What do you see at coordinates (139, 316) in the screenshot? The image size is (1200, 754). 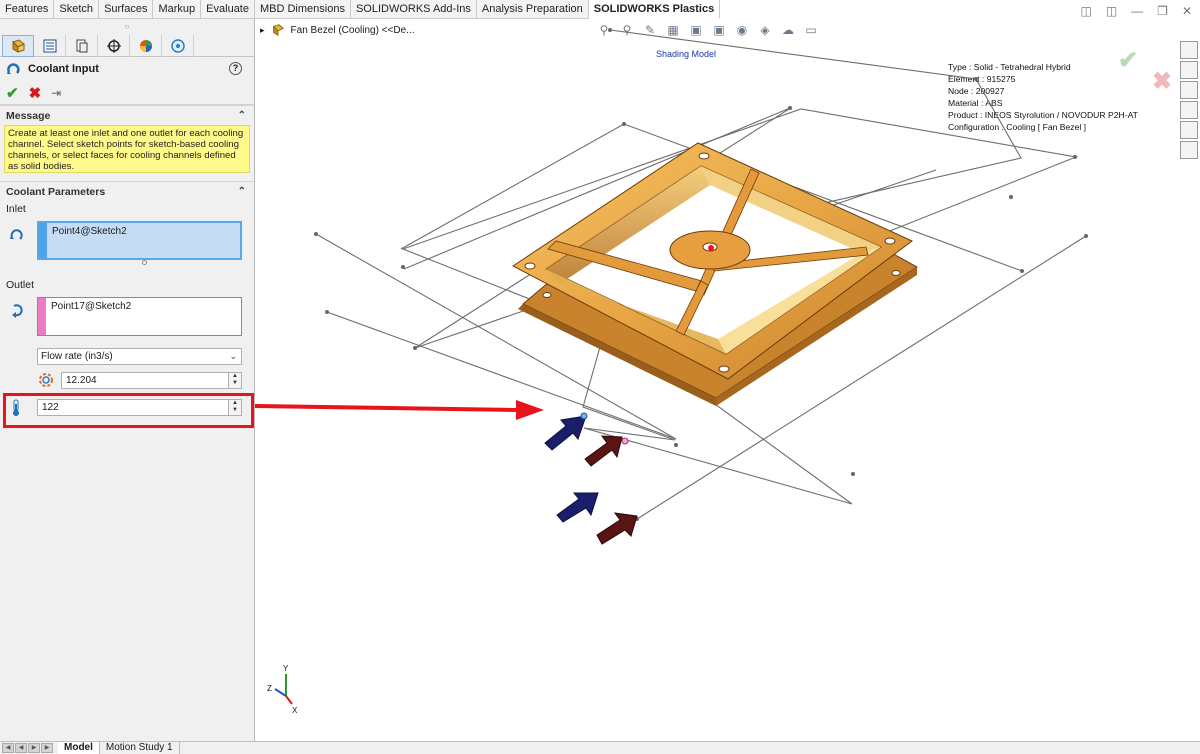 I see `outlet-selection-box: Point17@Sketch2` at bounding box center [139, 316].